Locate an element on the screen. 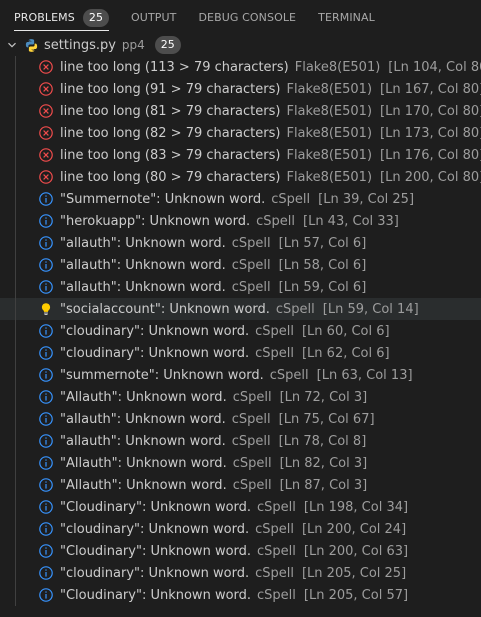 Image resolution: width=481 pixels, height=617 pixels. problem-message: "herokuapp": Unknown word. is located at coordinates (155, 221).